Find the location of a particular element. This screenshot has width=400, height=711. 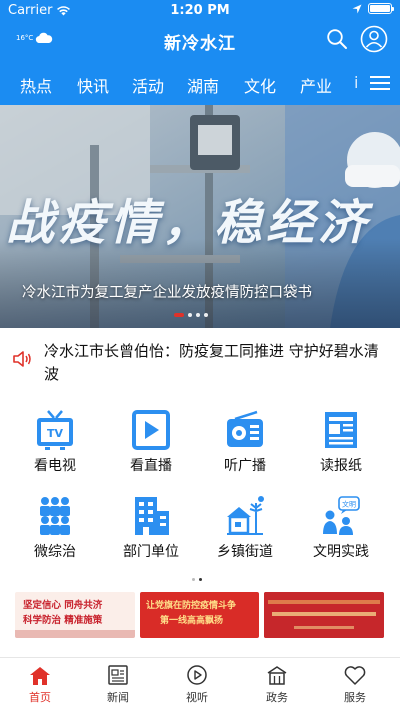

grid-item-tv: TV 看电视 is located at coordinates (55, 442).